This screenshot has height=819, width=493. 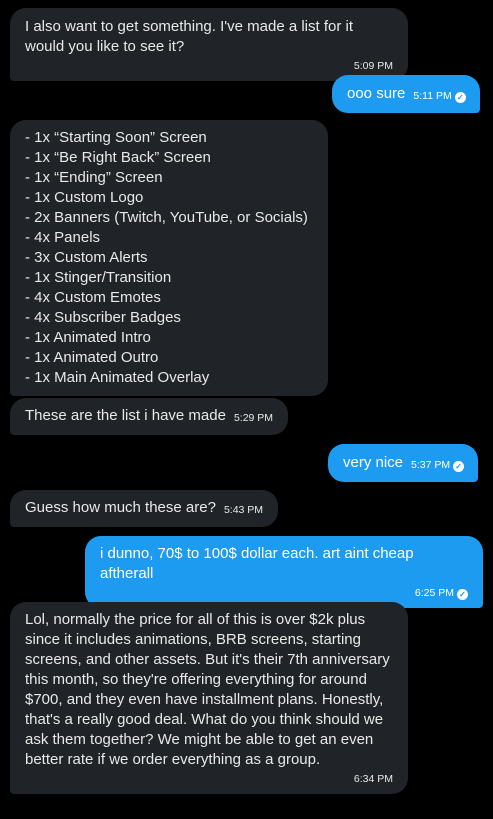 I want to click on message-bubble-outgoing: ooo sure 5:11 PM ✓, so click(x=406, y=94).